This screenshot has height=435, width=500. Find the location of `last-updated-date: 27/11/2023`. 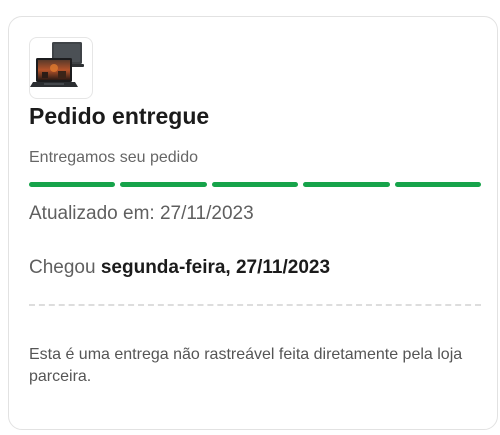

last-updated-date: 27/11/2023 is located at coordinates (206, 213).